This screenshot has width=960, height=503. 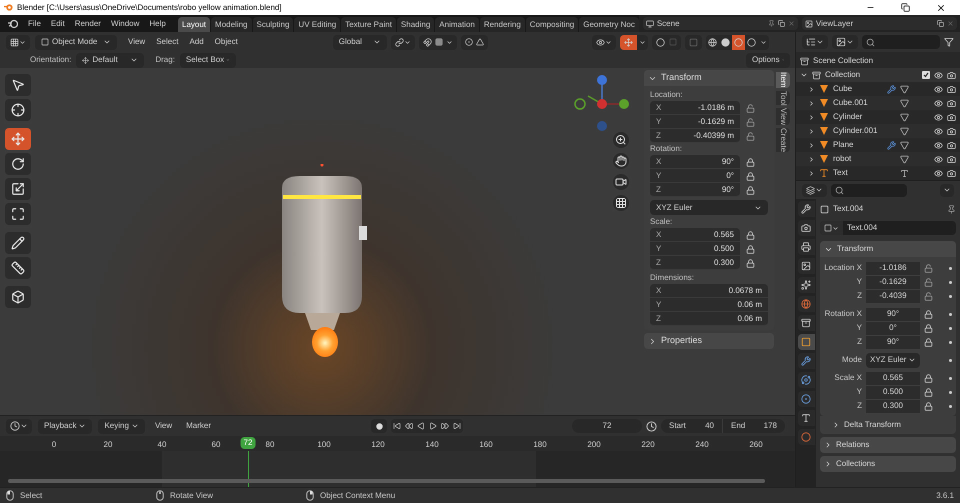 I want to click on menu-item: Add, so click(x=196, y=42).